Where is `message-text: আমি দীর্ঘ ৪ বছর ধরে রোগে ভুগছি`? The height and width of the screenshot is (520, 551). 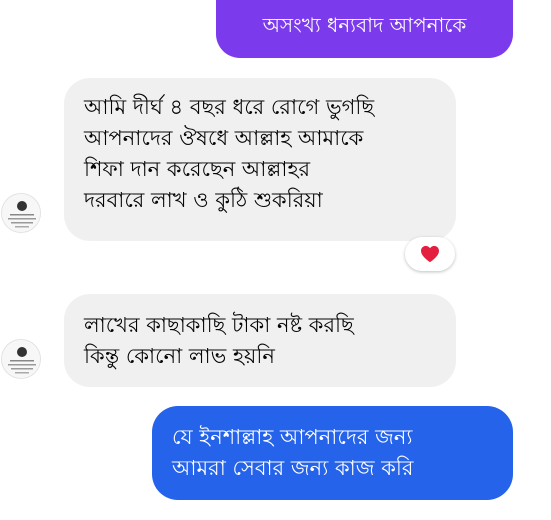 message-text: আমি দীর্ঘ ৪ বছর ধরে রোগে ভুগছি is located at coordinates (229, 107).